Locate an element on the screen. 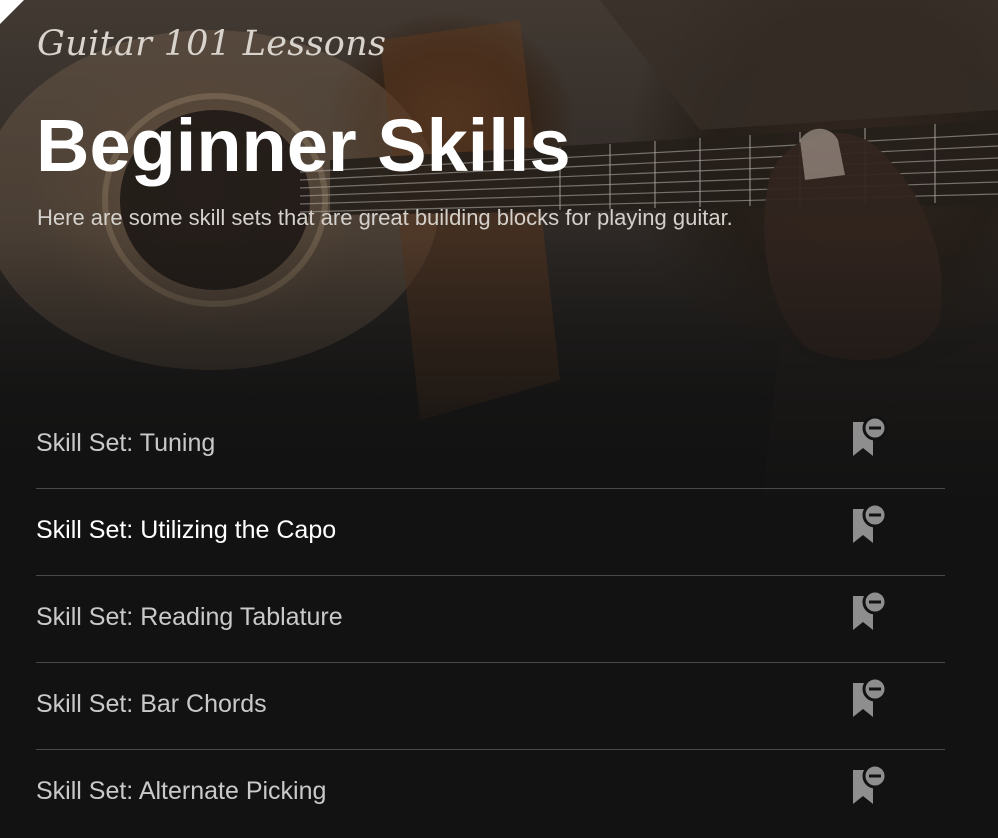  skill-set-item: Skill Set: Alternate Picking is located at coordinates (490, 793).